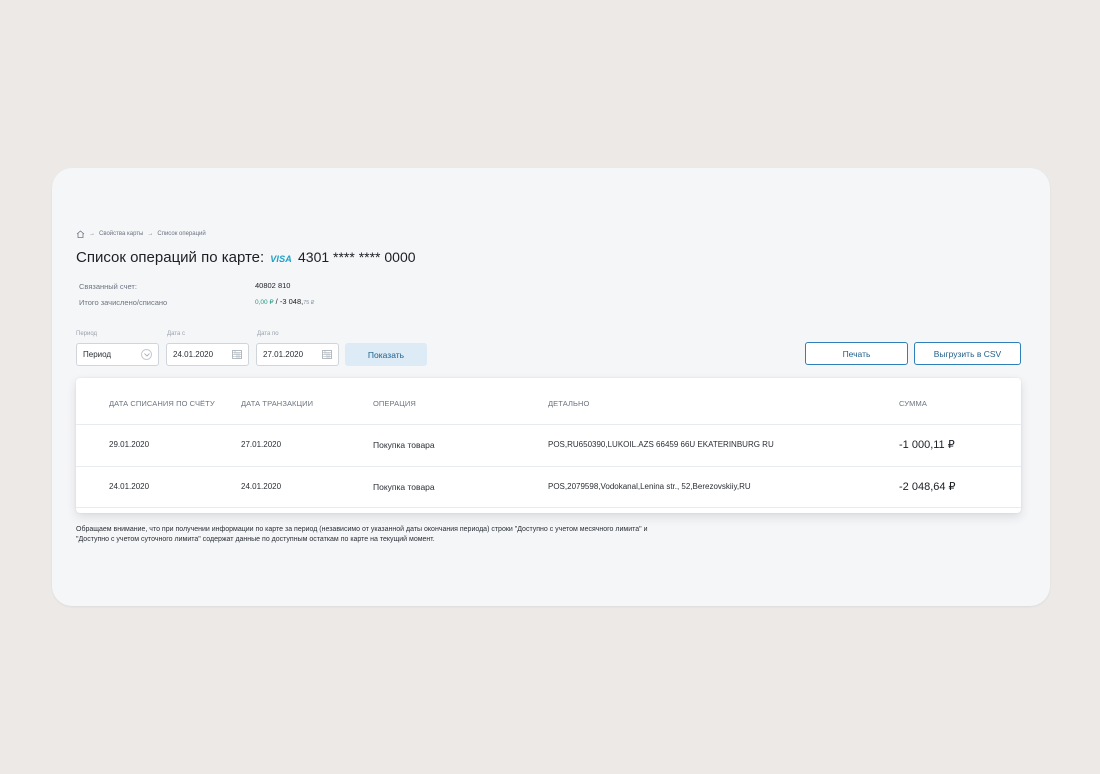 The height and width of the screenshot is (774, 1100). I want to click on date-from-value: 24.01.2020, so click(193, 354).